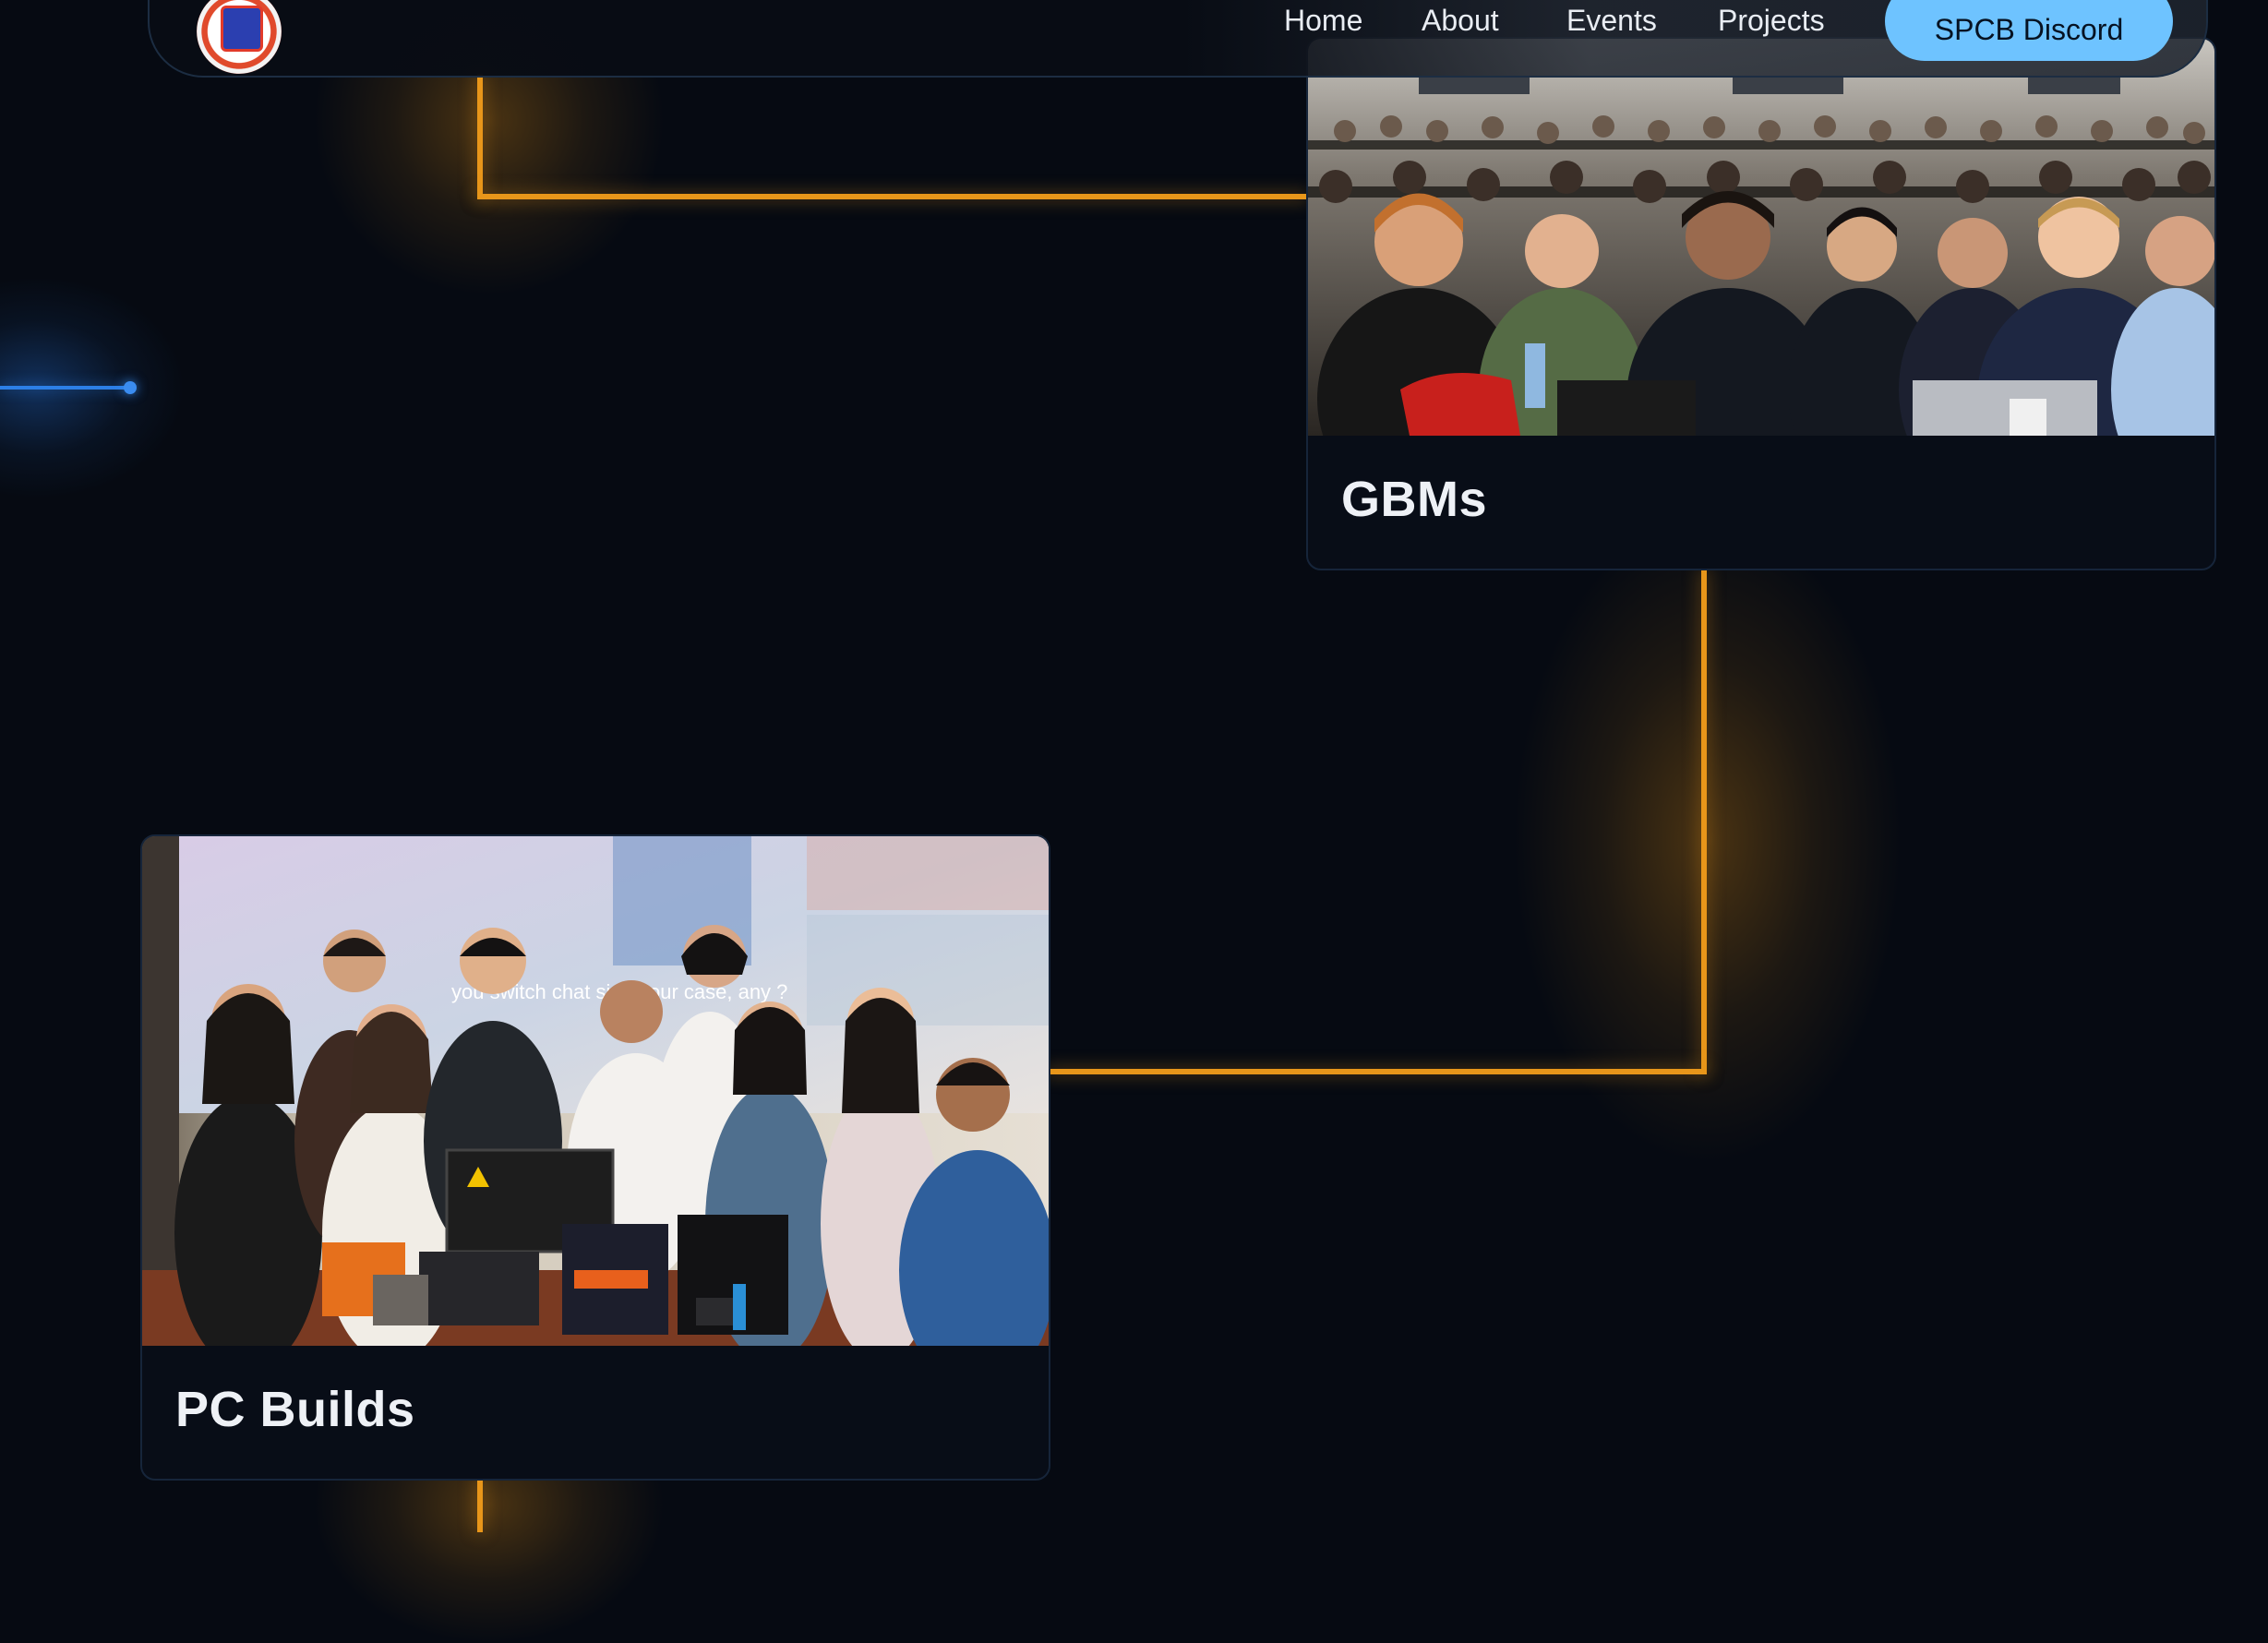  What do you see at coordinates (1323, 21) in the screenshot?
I see `nav-link-home: Home` at bounding box center [1323, 21].